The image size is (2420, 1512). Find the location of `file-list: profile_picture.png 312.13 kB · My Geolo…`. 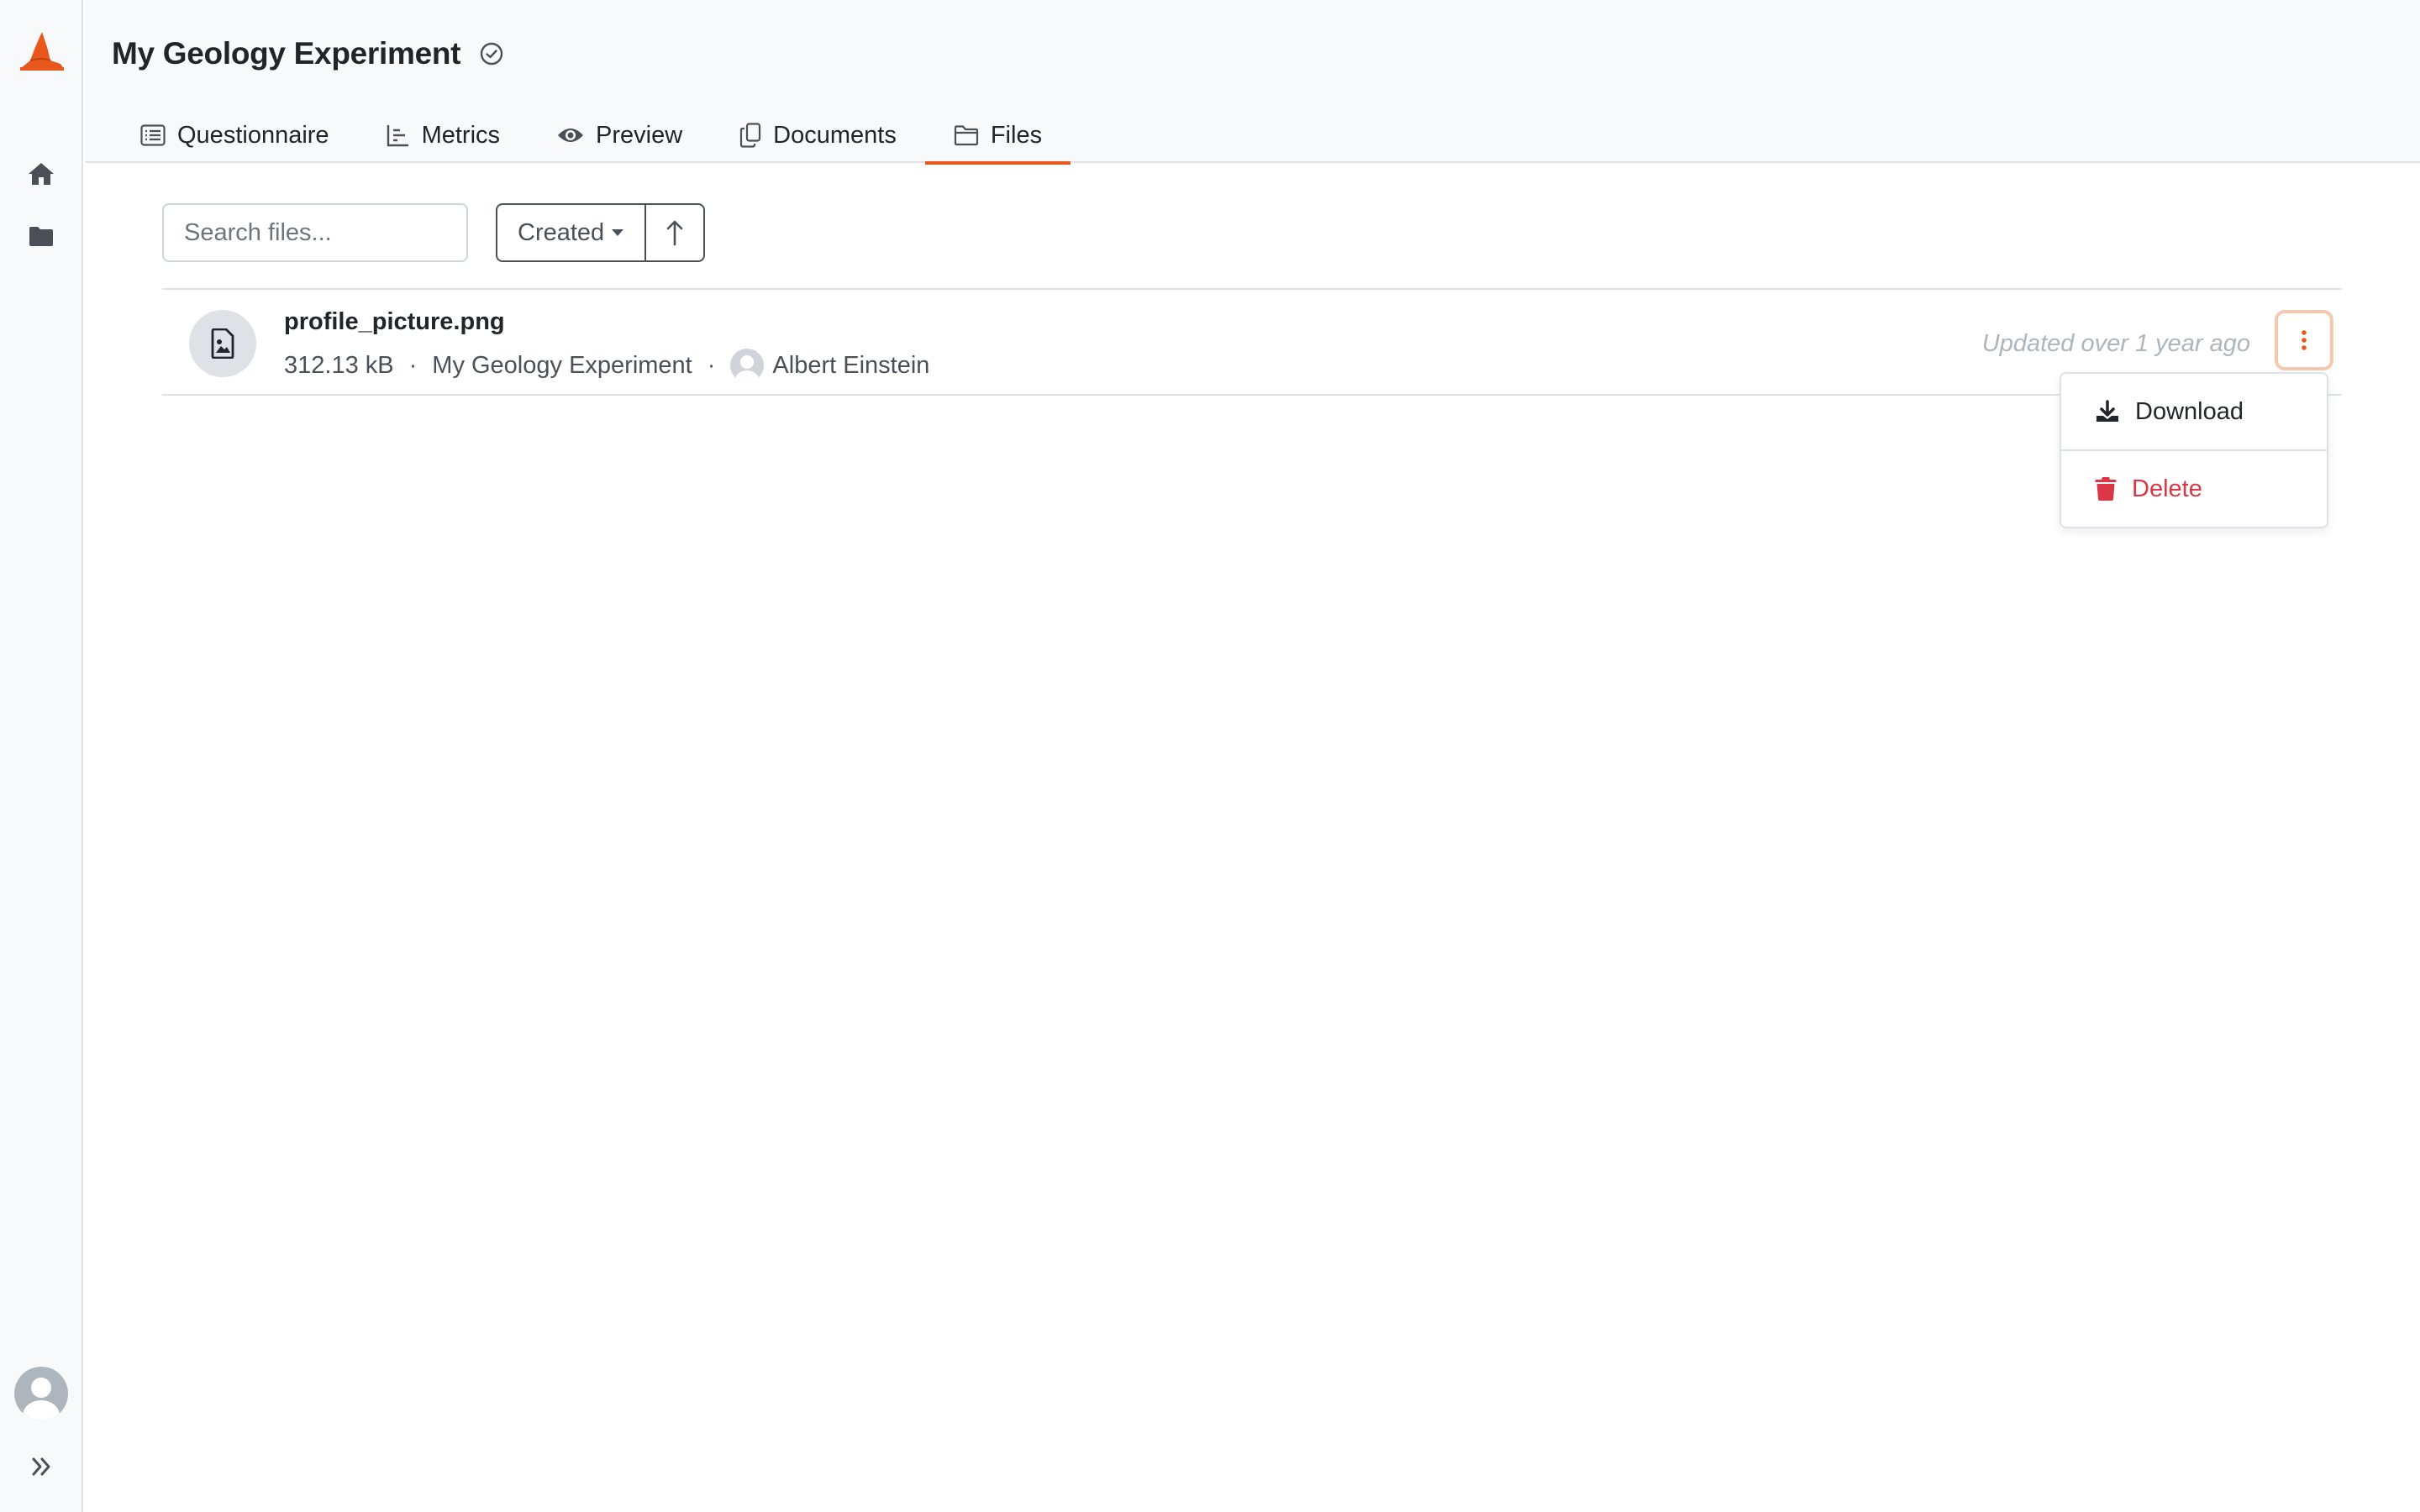

file-list: profile_picture.png 312.13 kB · My Geolo… is located at coordinates (1252, 342).